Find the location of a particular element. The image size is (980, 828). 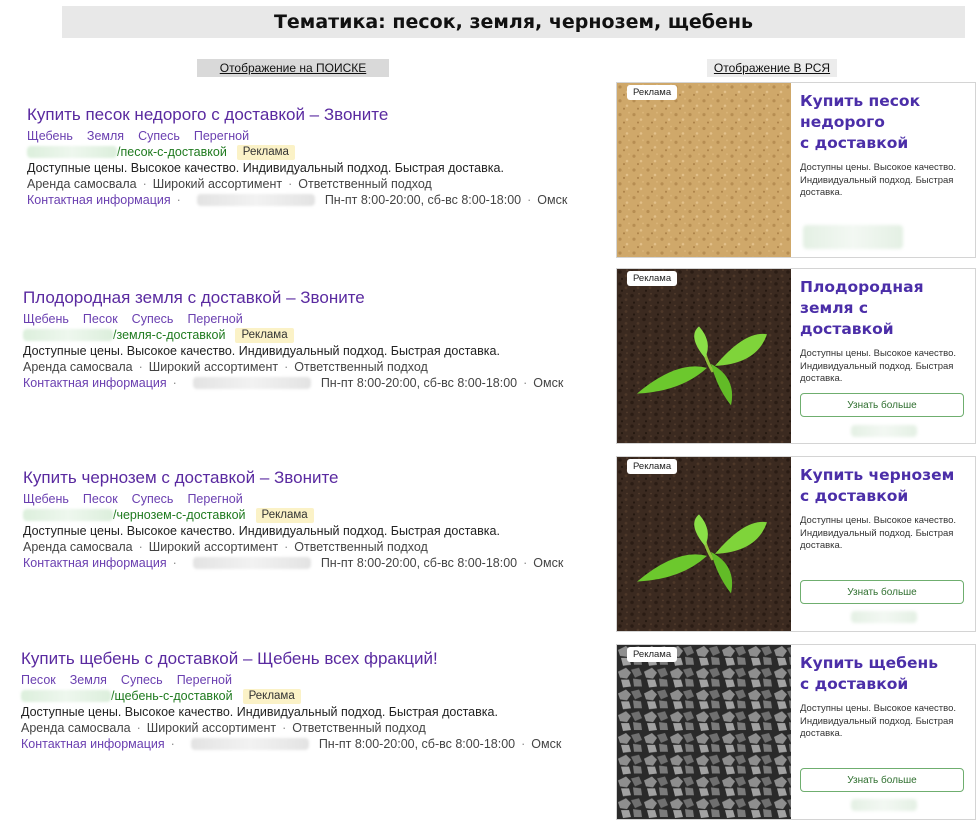

display-url: /земля-с-доставкой Реклама is located at coordinates (303, 335).